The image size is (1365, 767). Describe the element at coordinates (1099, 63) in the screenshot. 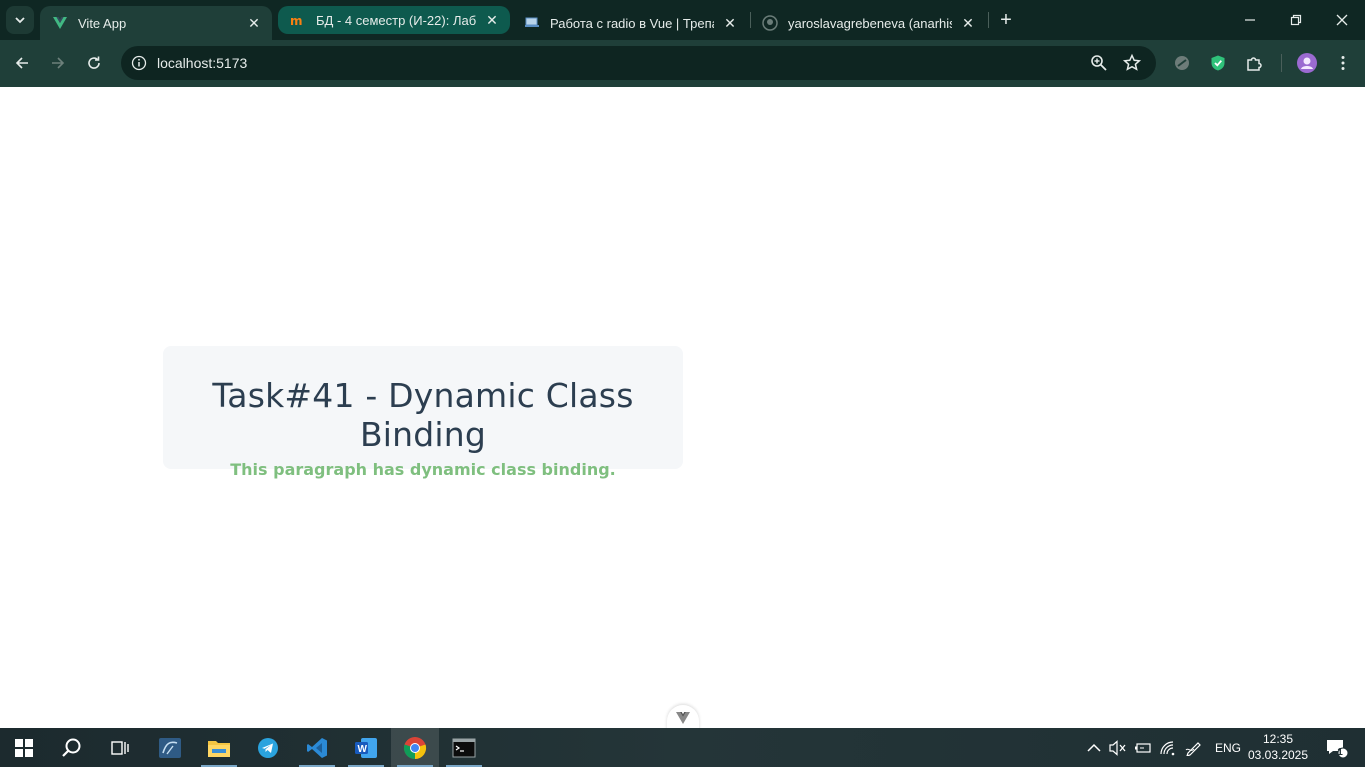

I see `zoom-icon` at that location.